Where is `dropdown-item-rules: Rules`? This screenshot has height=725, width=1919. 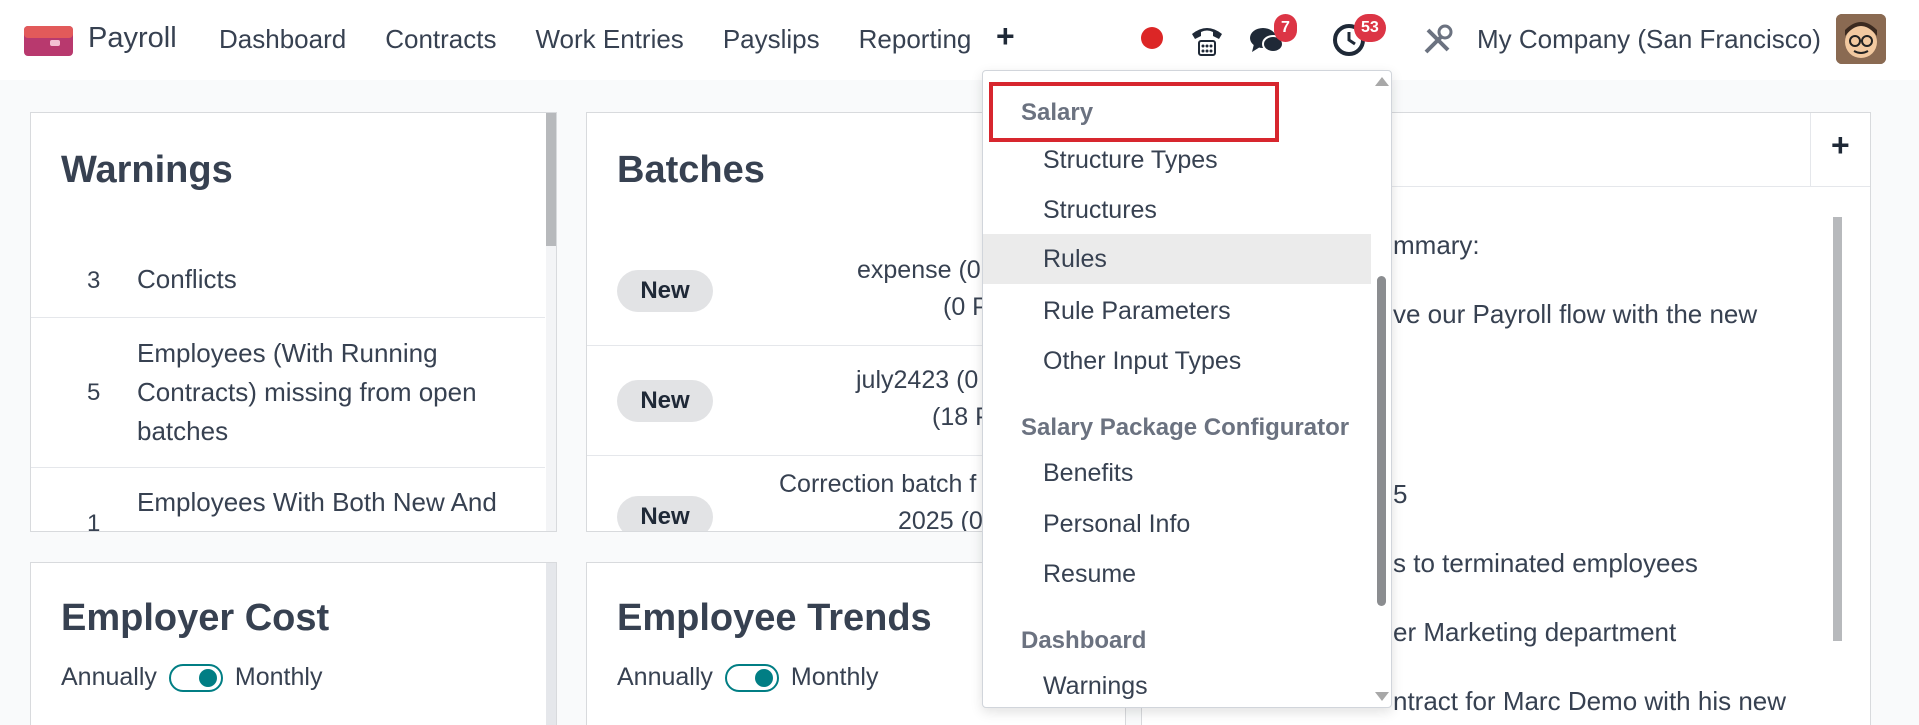 dropdown-item-rules: Rules is located at coordinates (1177, 259).